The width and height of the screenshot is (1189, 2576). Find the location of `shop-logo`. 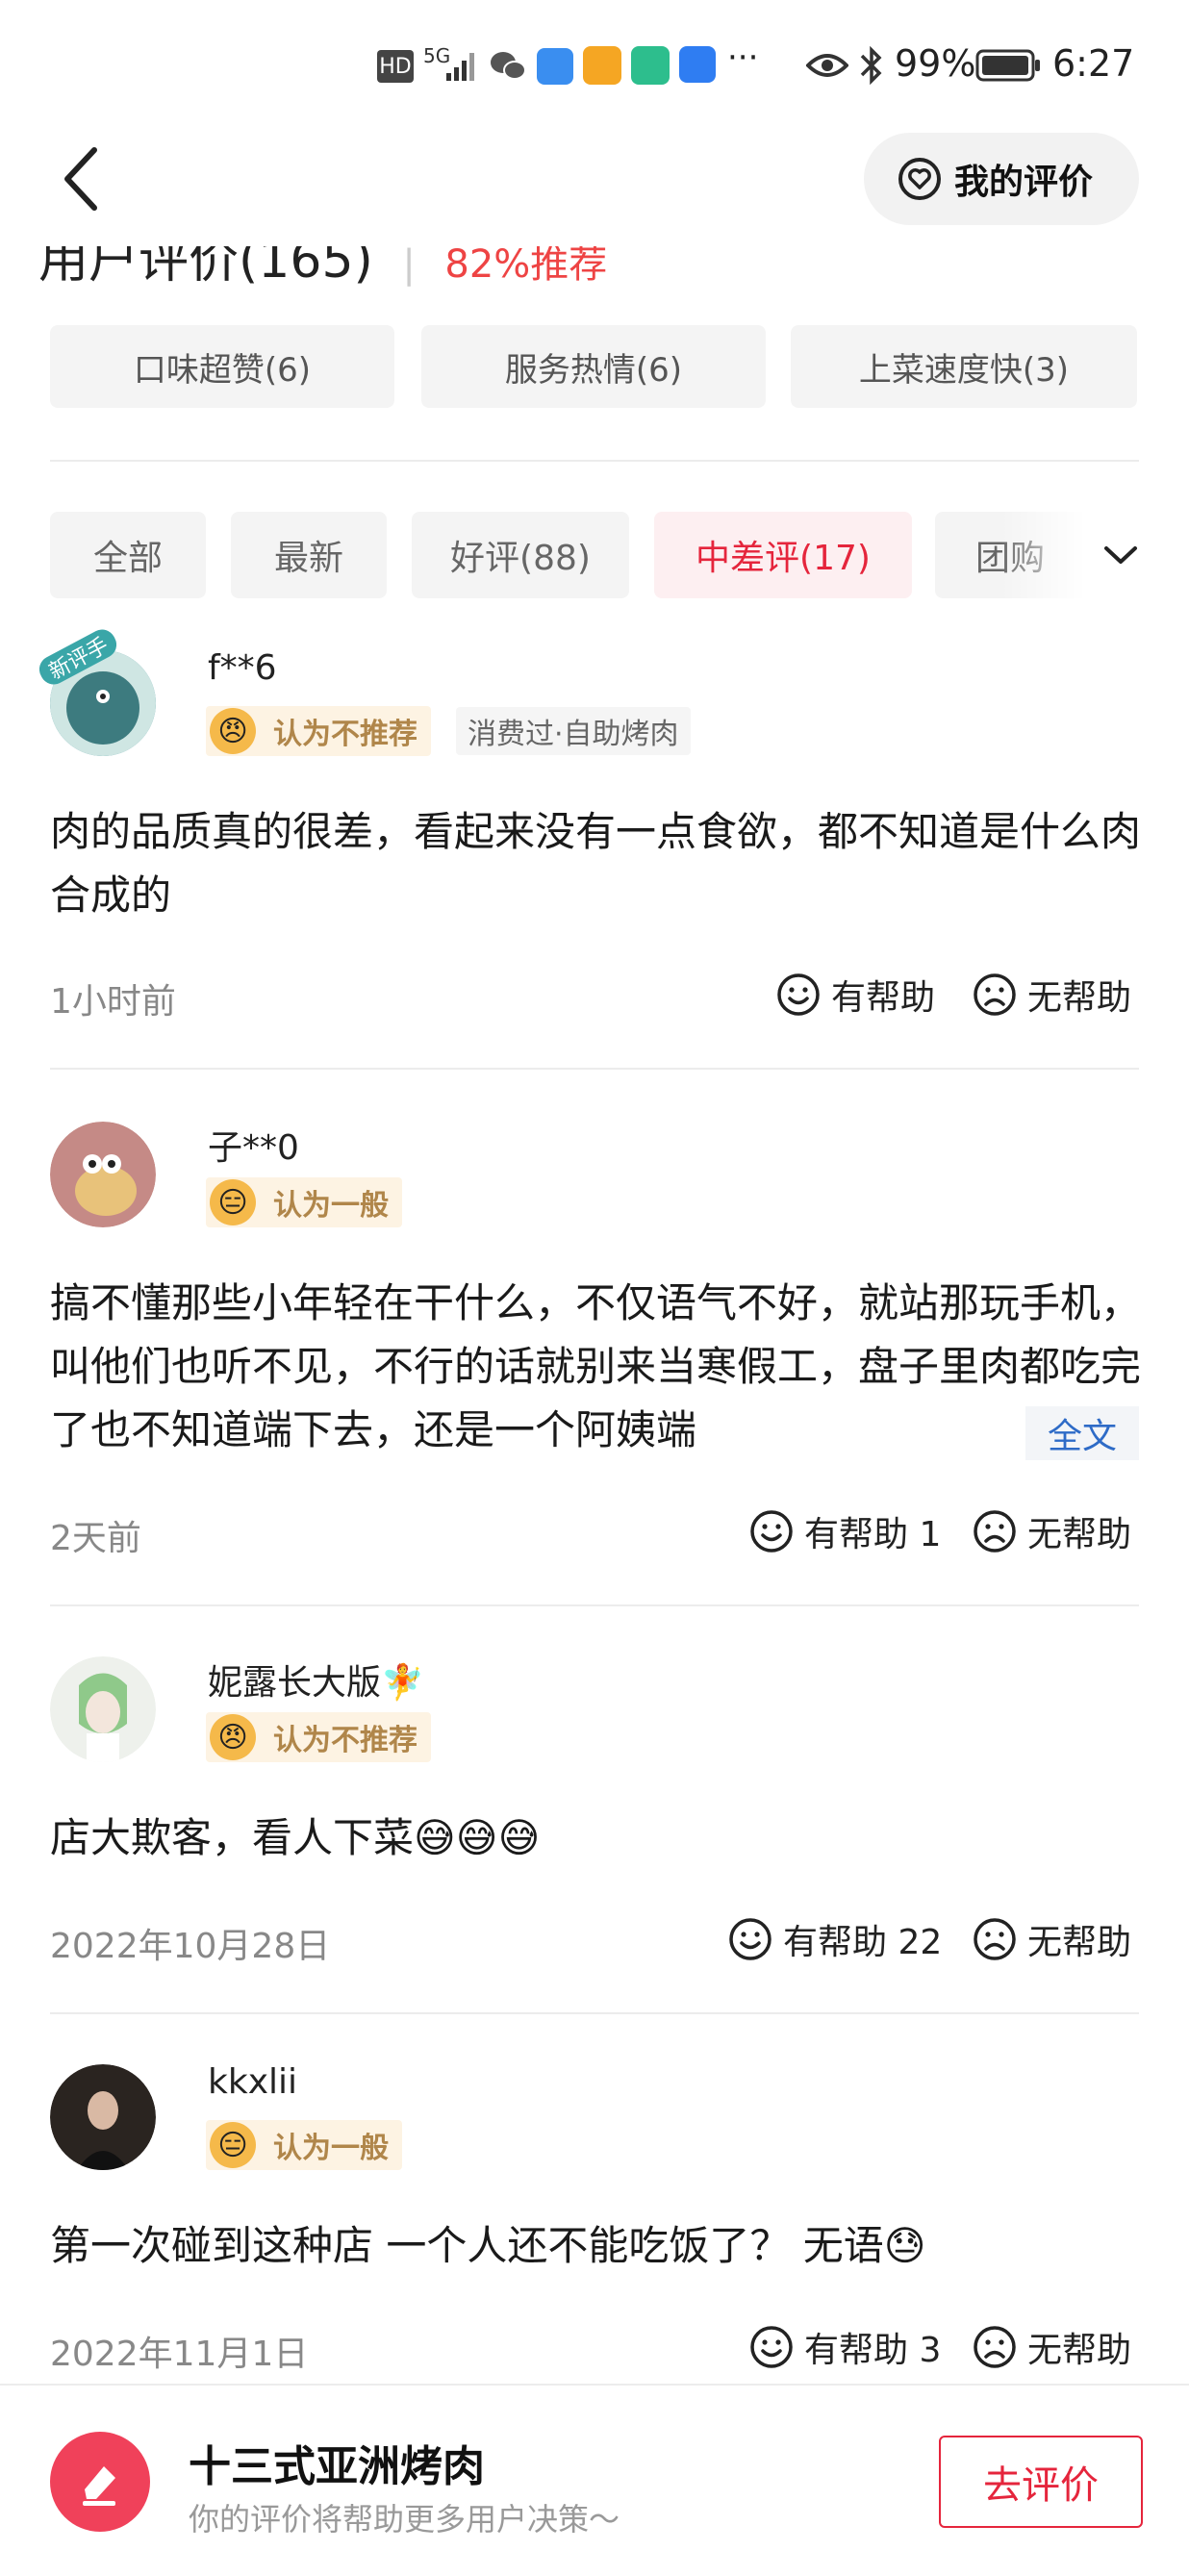

shop-logo is located at coordinates (100, 2482).